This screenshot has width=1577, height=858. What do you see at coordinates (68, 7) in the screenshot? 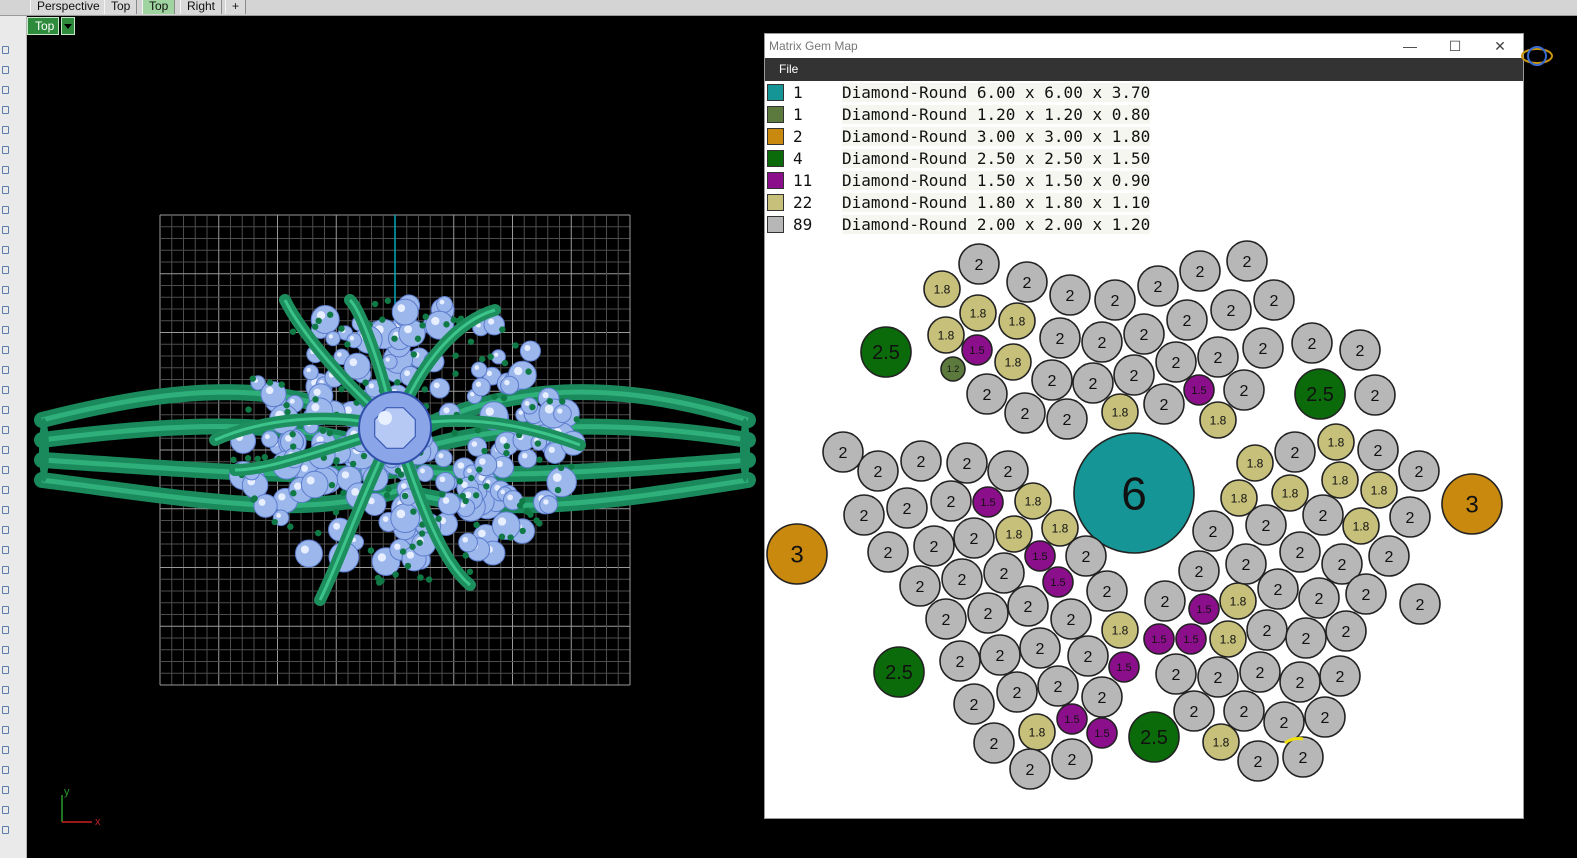
I see `tab-perspective: Perspective` at bounding box center [68, 7].